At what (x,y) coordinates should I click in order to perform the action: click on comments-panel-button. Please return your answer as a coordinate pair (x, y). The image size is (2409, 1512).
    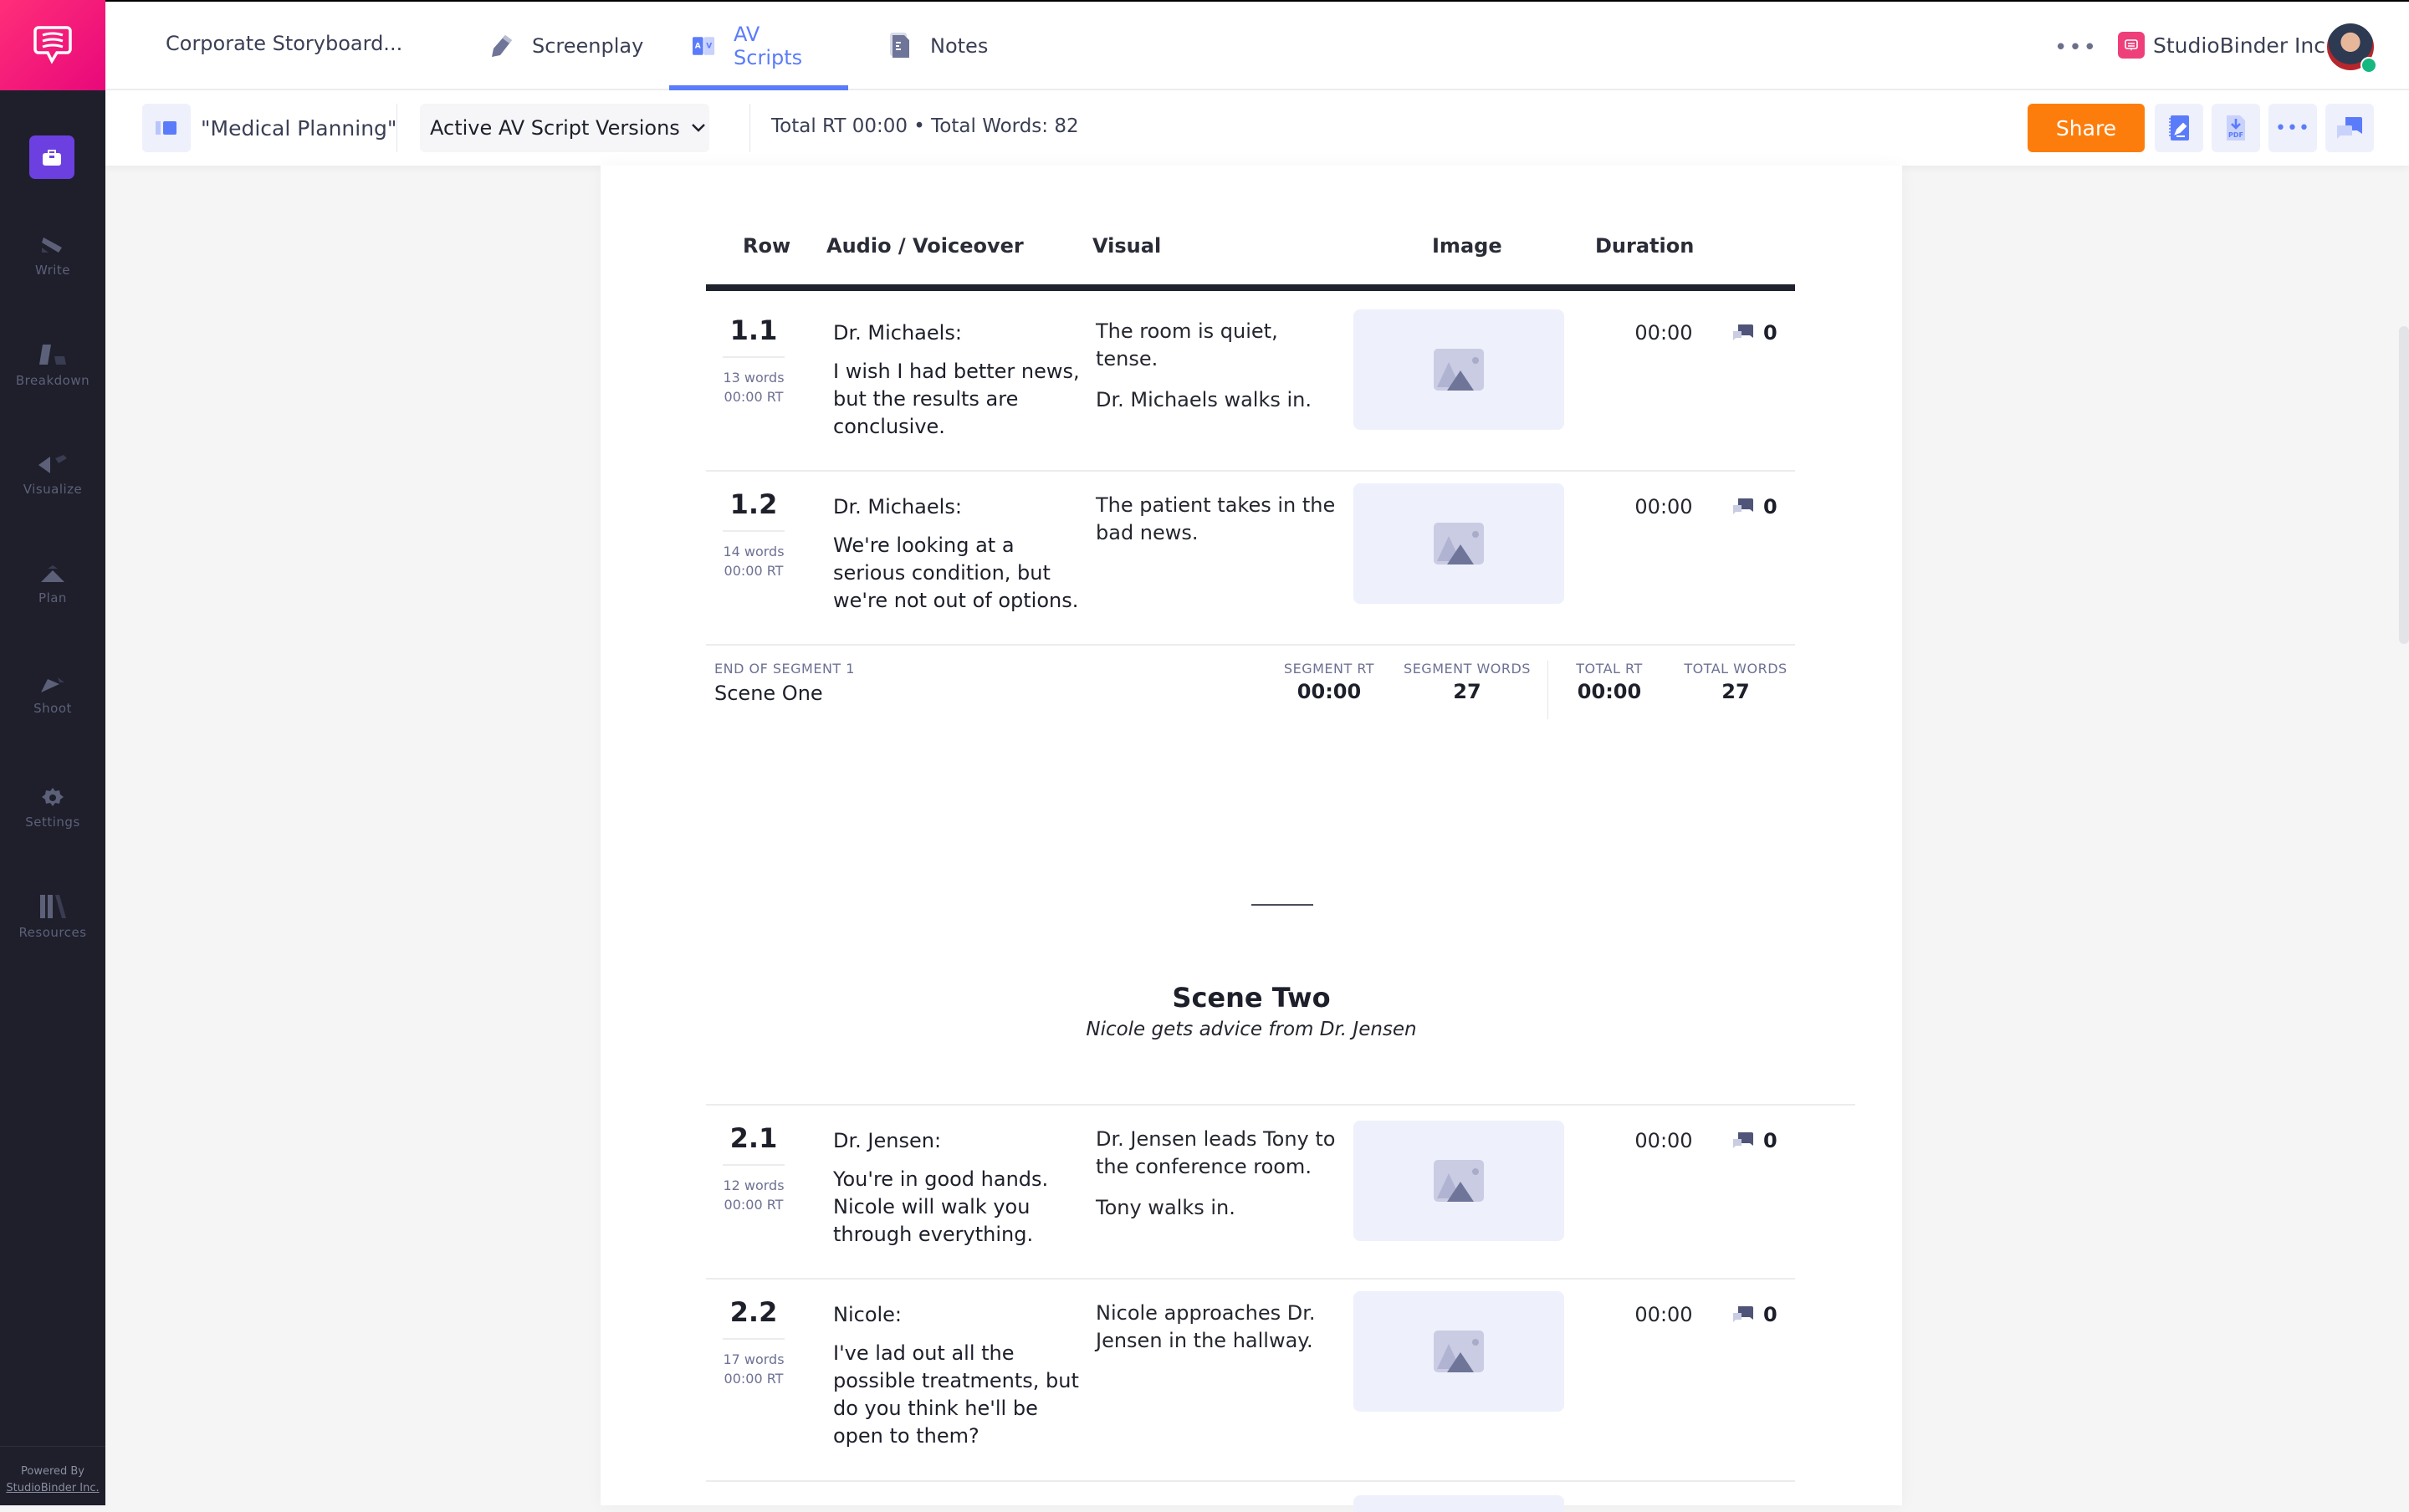
    Looking at the image, I should click on (2349, 128).